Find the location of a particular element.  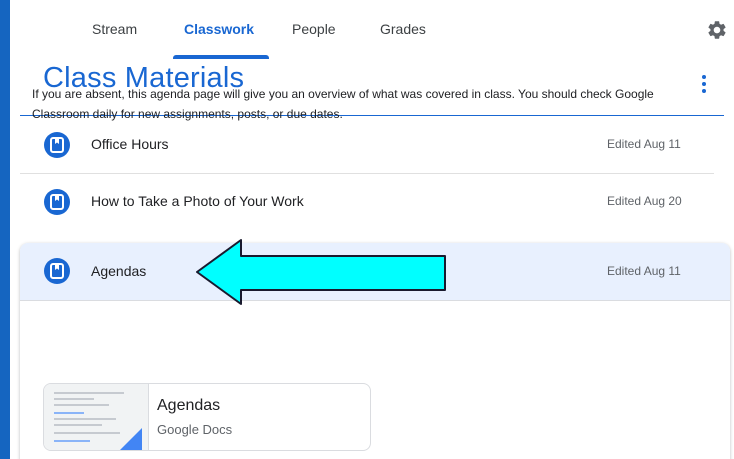

more-vert-icon is located at coordinates (704, 84).